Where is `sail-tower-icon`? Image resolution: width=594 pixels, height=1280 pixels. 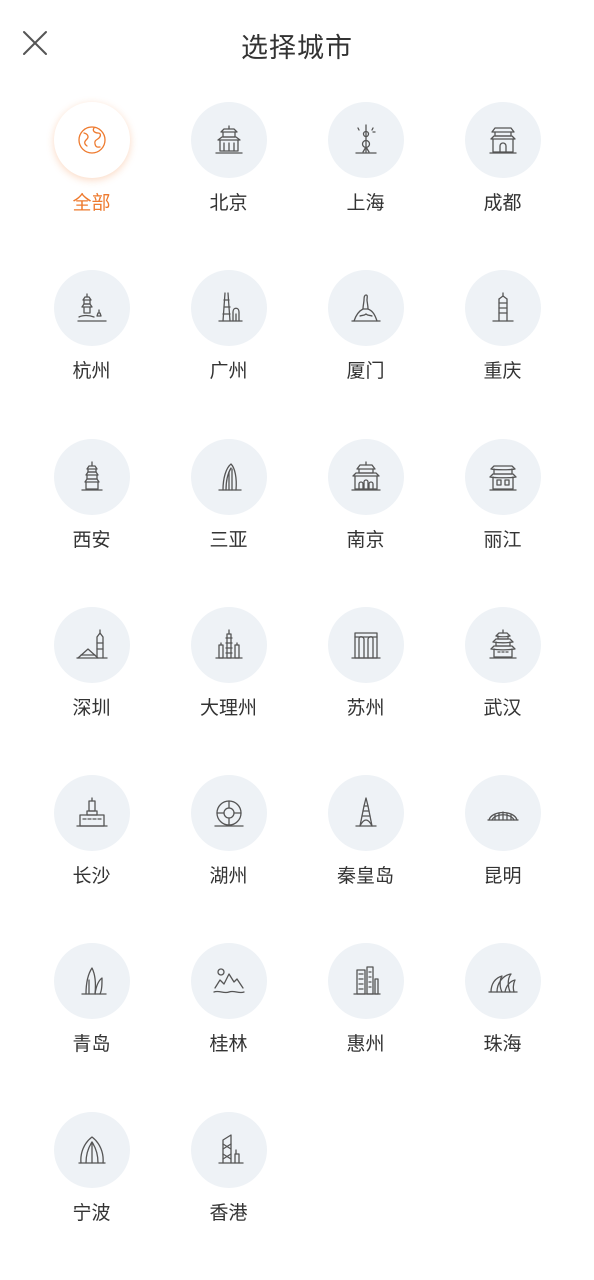
sail-tower-icon is located at coordinates (93, 981).